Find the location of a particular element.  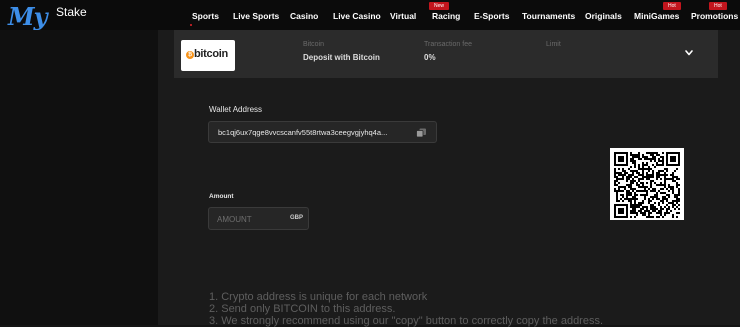

qr-code is located at coordinates (647, 184).